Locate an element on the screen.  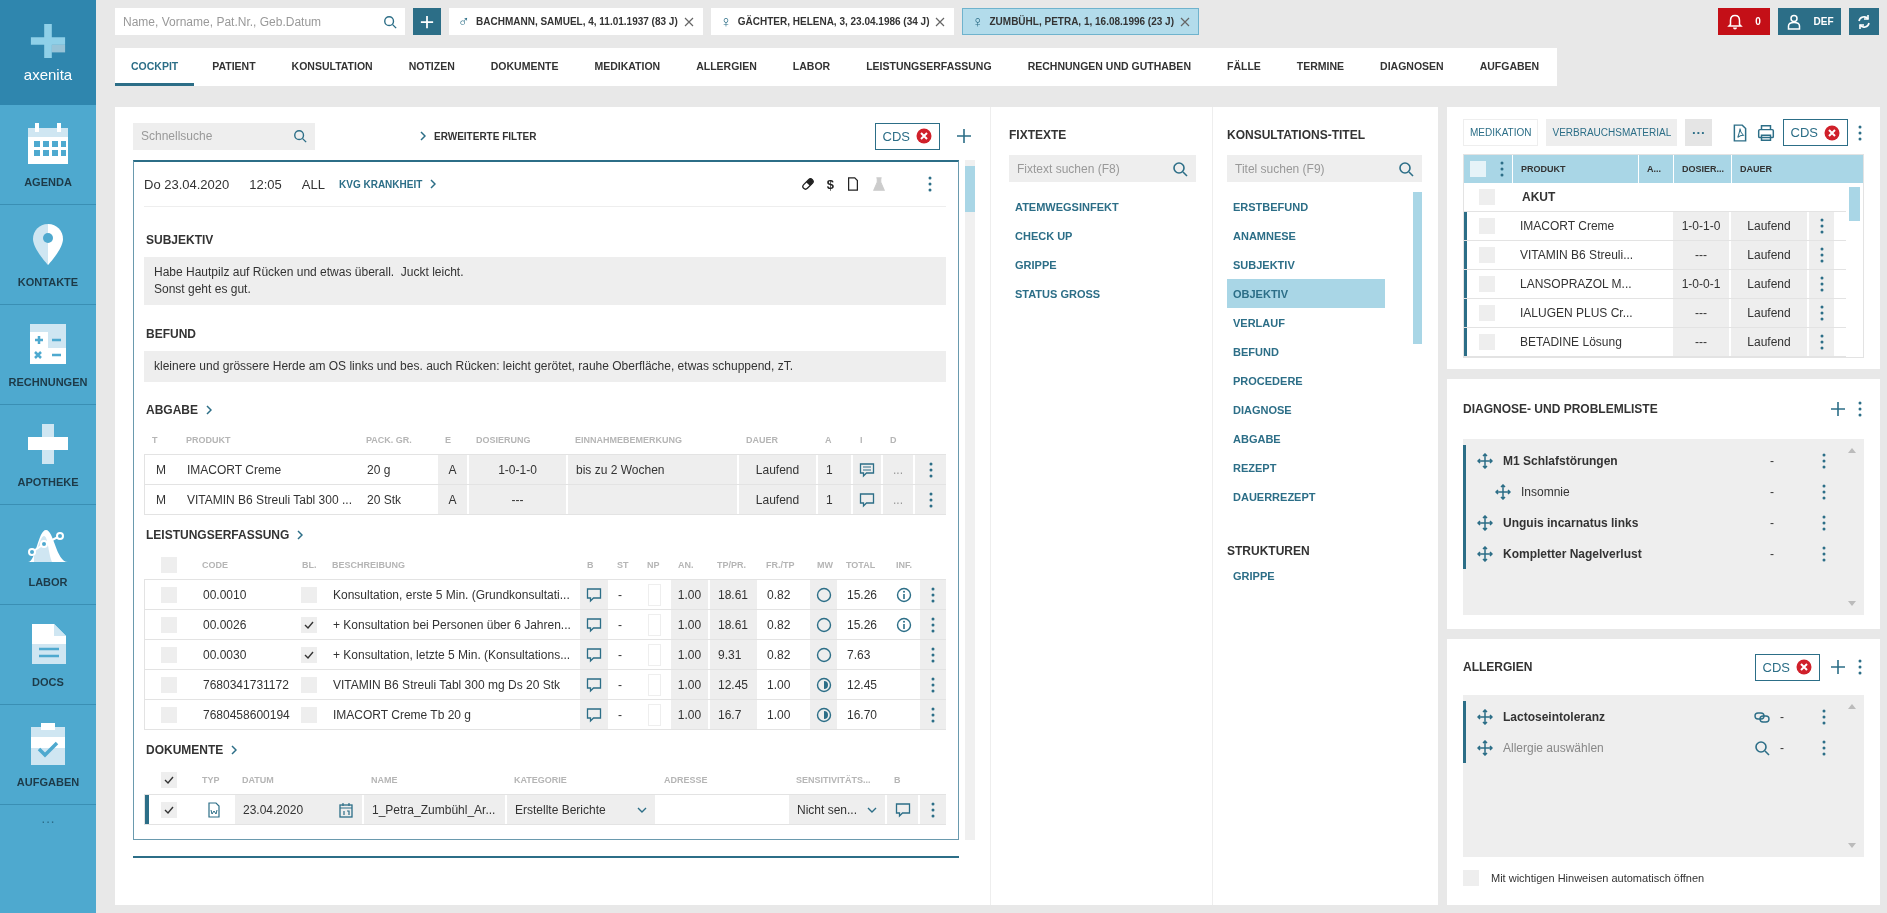
nav-tab: DOKUMENTE is located at coordinates (524, 67).